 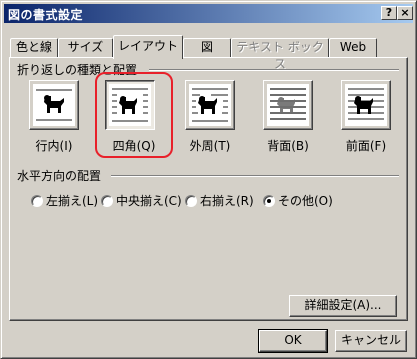 I want to click on wrap-group-divider, so click(x=274, y=70).